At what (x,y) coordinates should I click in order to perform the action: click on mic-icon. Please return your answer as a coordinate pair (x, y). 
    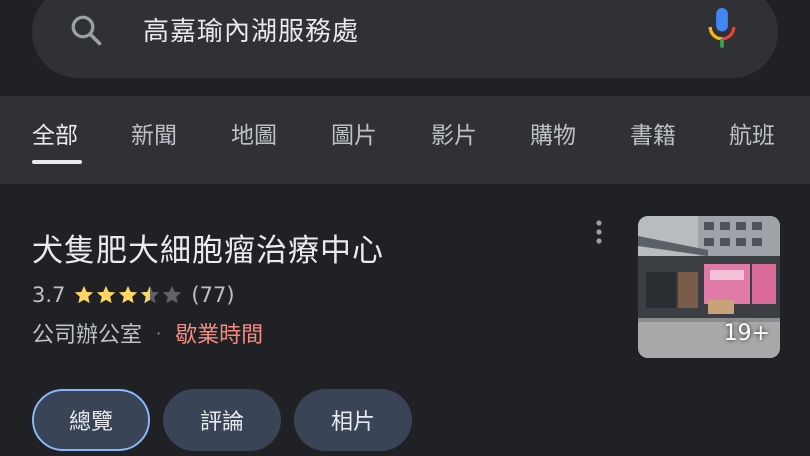
    Looking at the image, I should click on (722, 30).